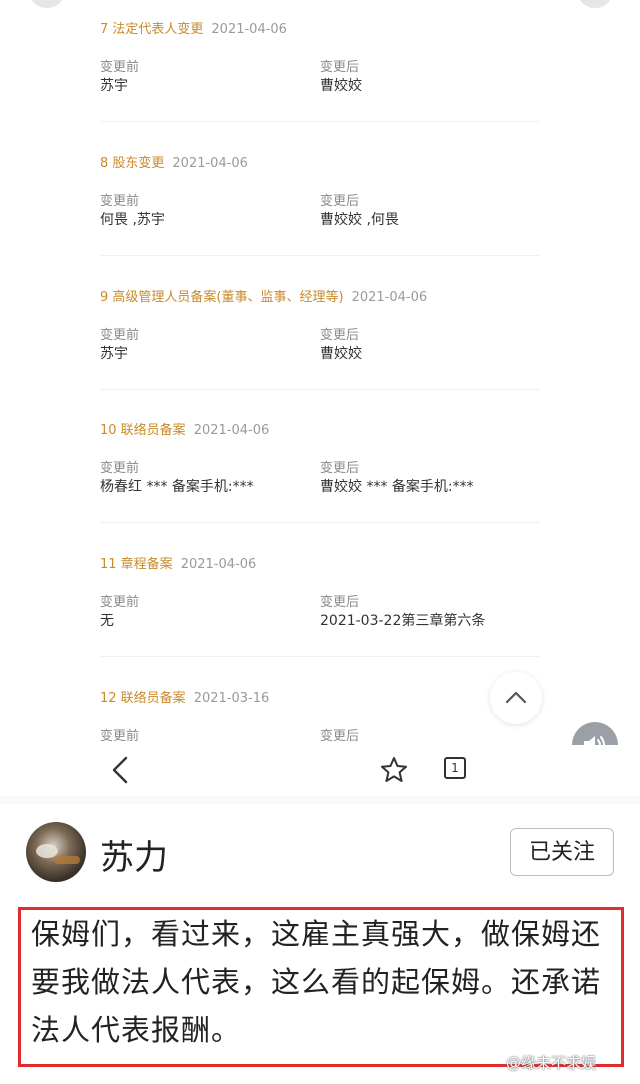  I want to click on record-date: 2021-03-16, so click(231, 698).